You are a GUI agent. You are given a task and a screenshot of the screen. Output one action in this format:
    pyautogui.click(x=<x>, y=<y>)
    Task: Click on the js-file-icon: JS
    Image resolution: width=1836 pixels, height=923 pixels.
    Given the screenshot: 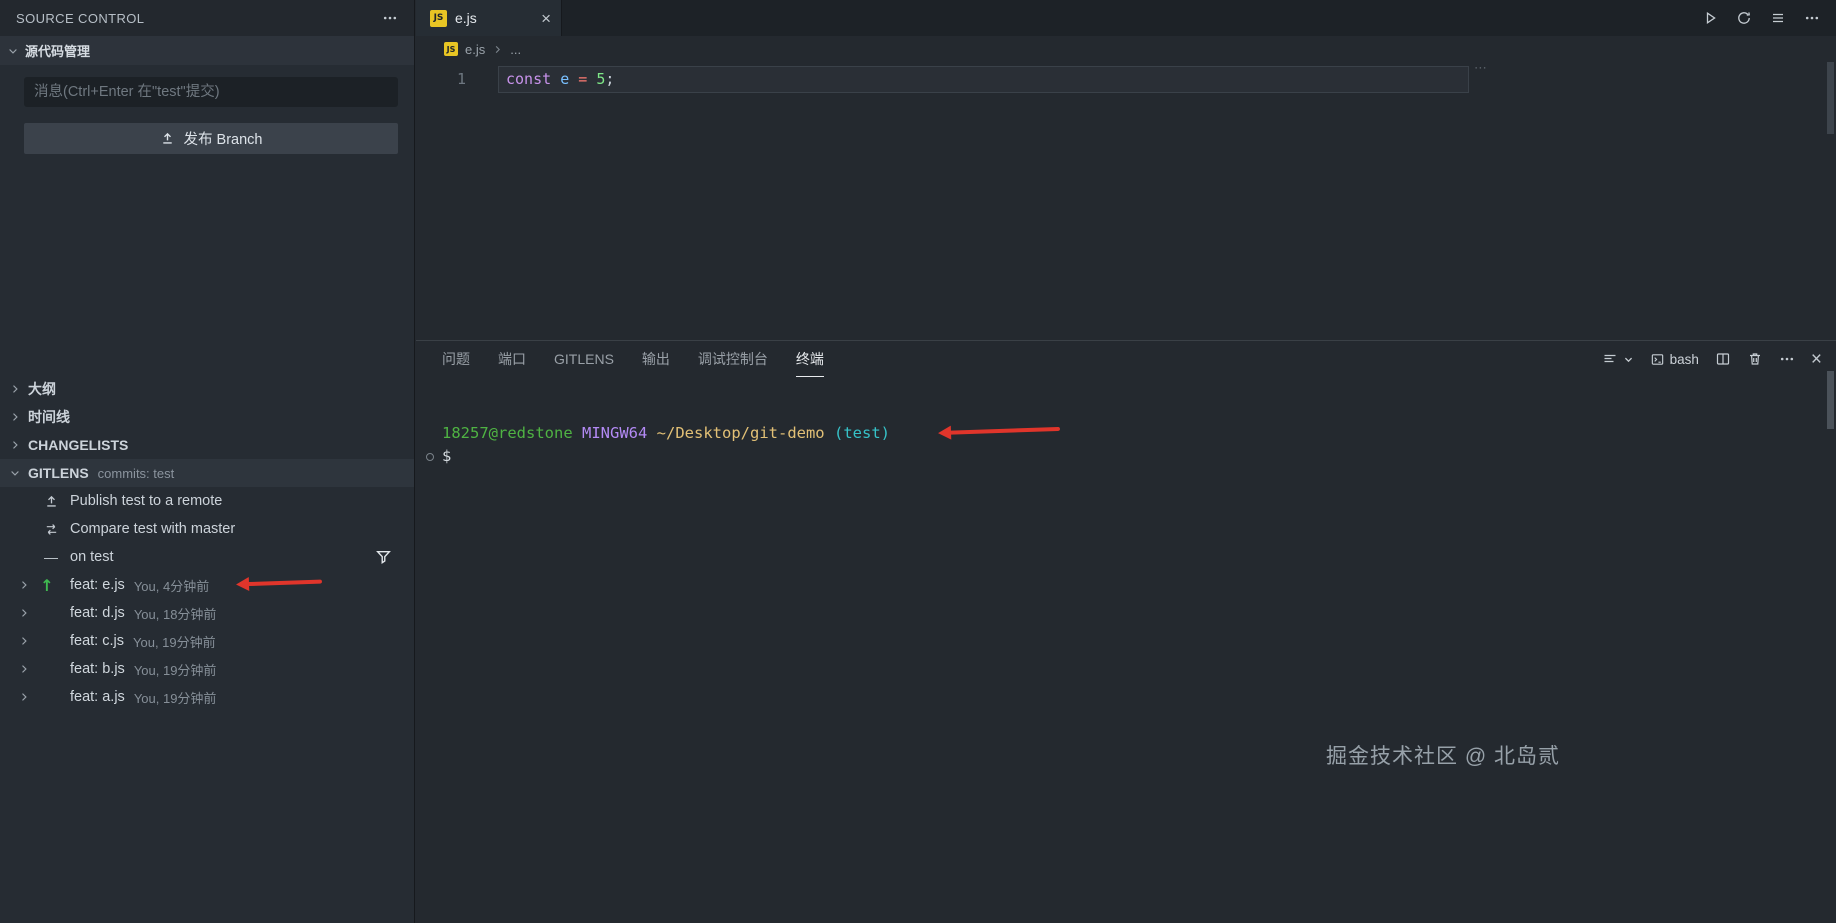 What is the action you would take?
    pyautogui.click(x=451, y=49)
    